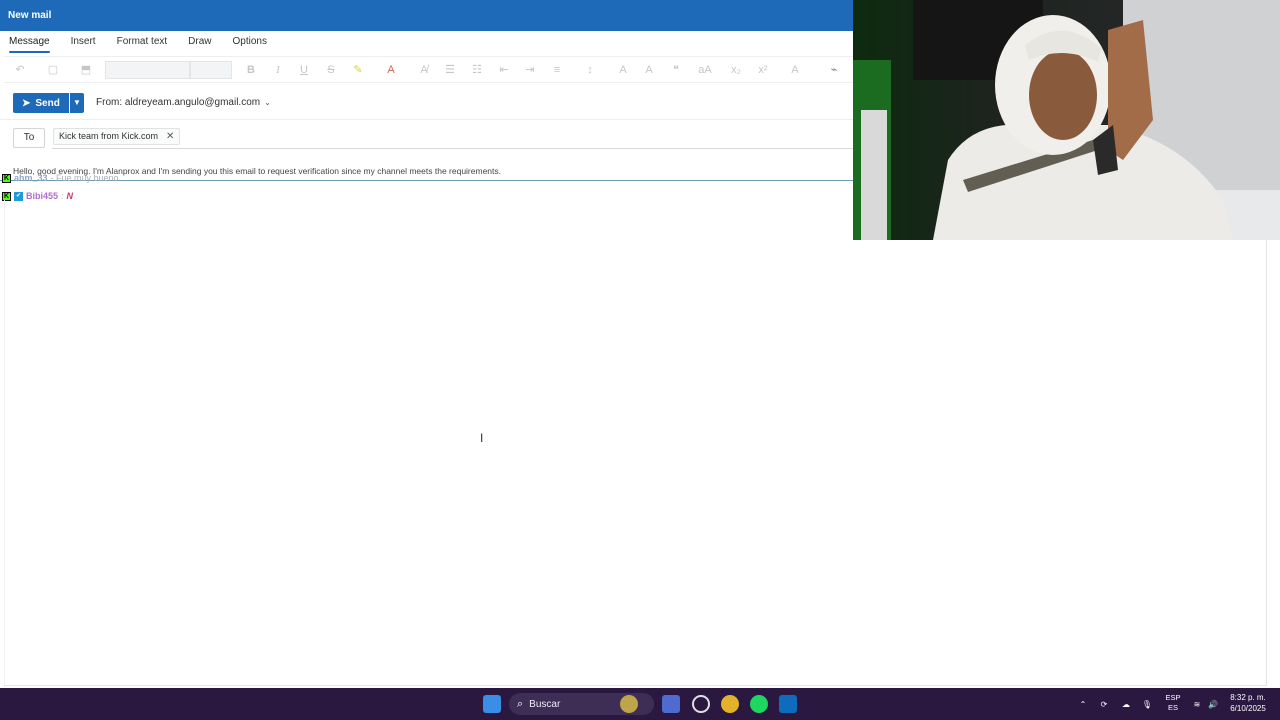  I want to click on font-size-change-icon: aA, so click(705, 70).